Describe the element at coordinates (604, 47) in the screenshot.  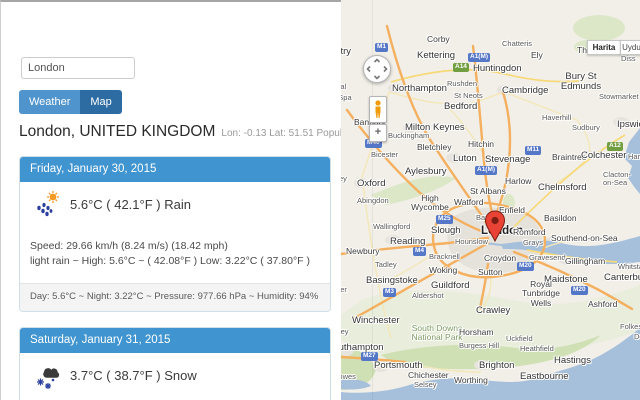
I see `maptype-map-button: Harita` at that location.